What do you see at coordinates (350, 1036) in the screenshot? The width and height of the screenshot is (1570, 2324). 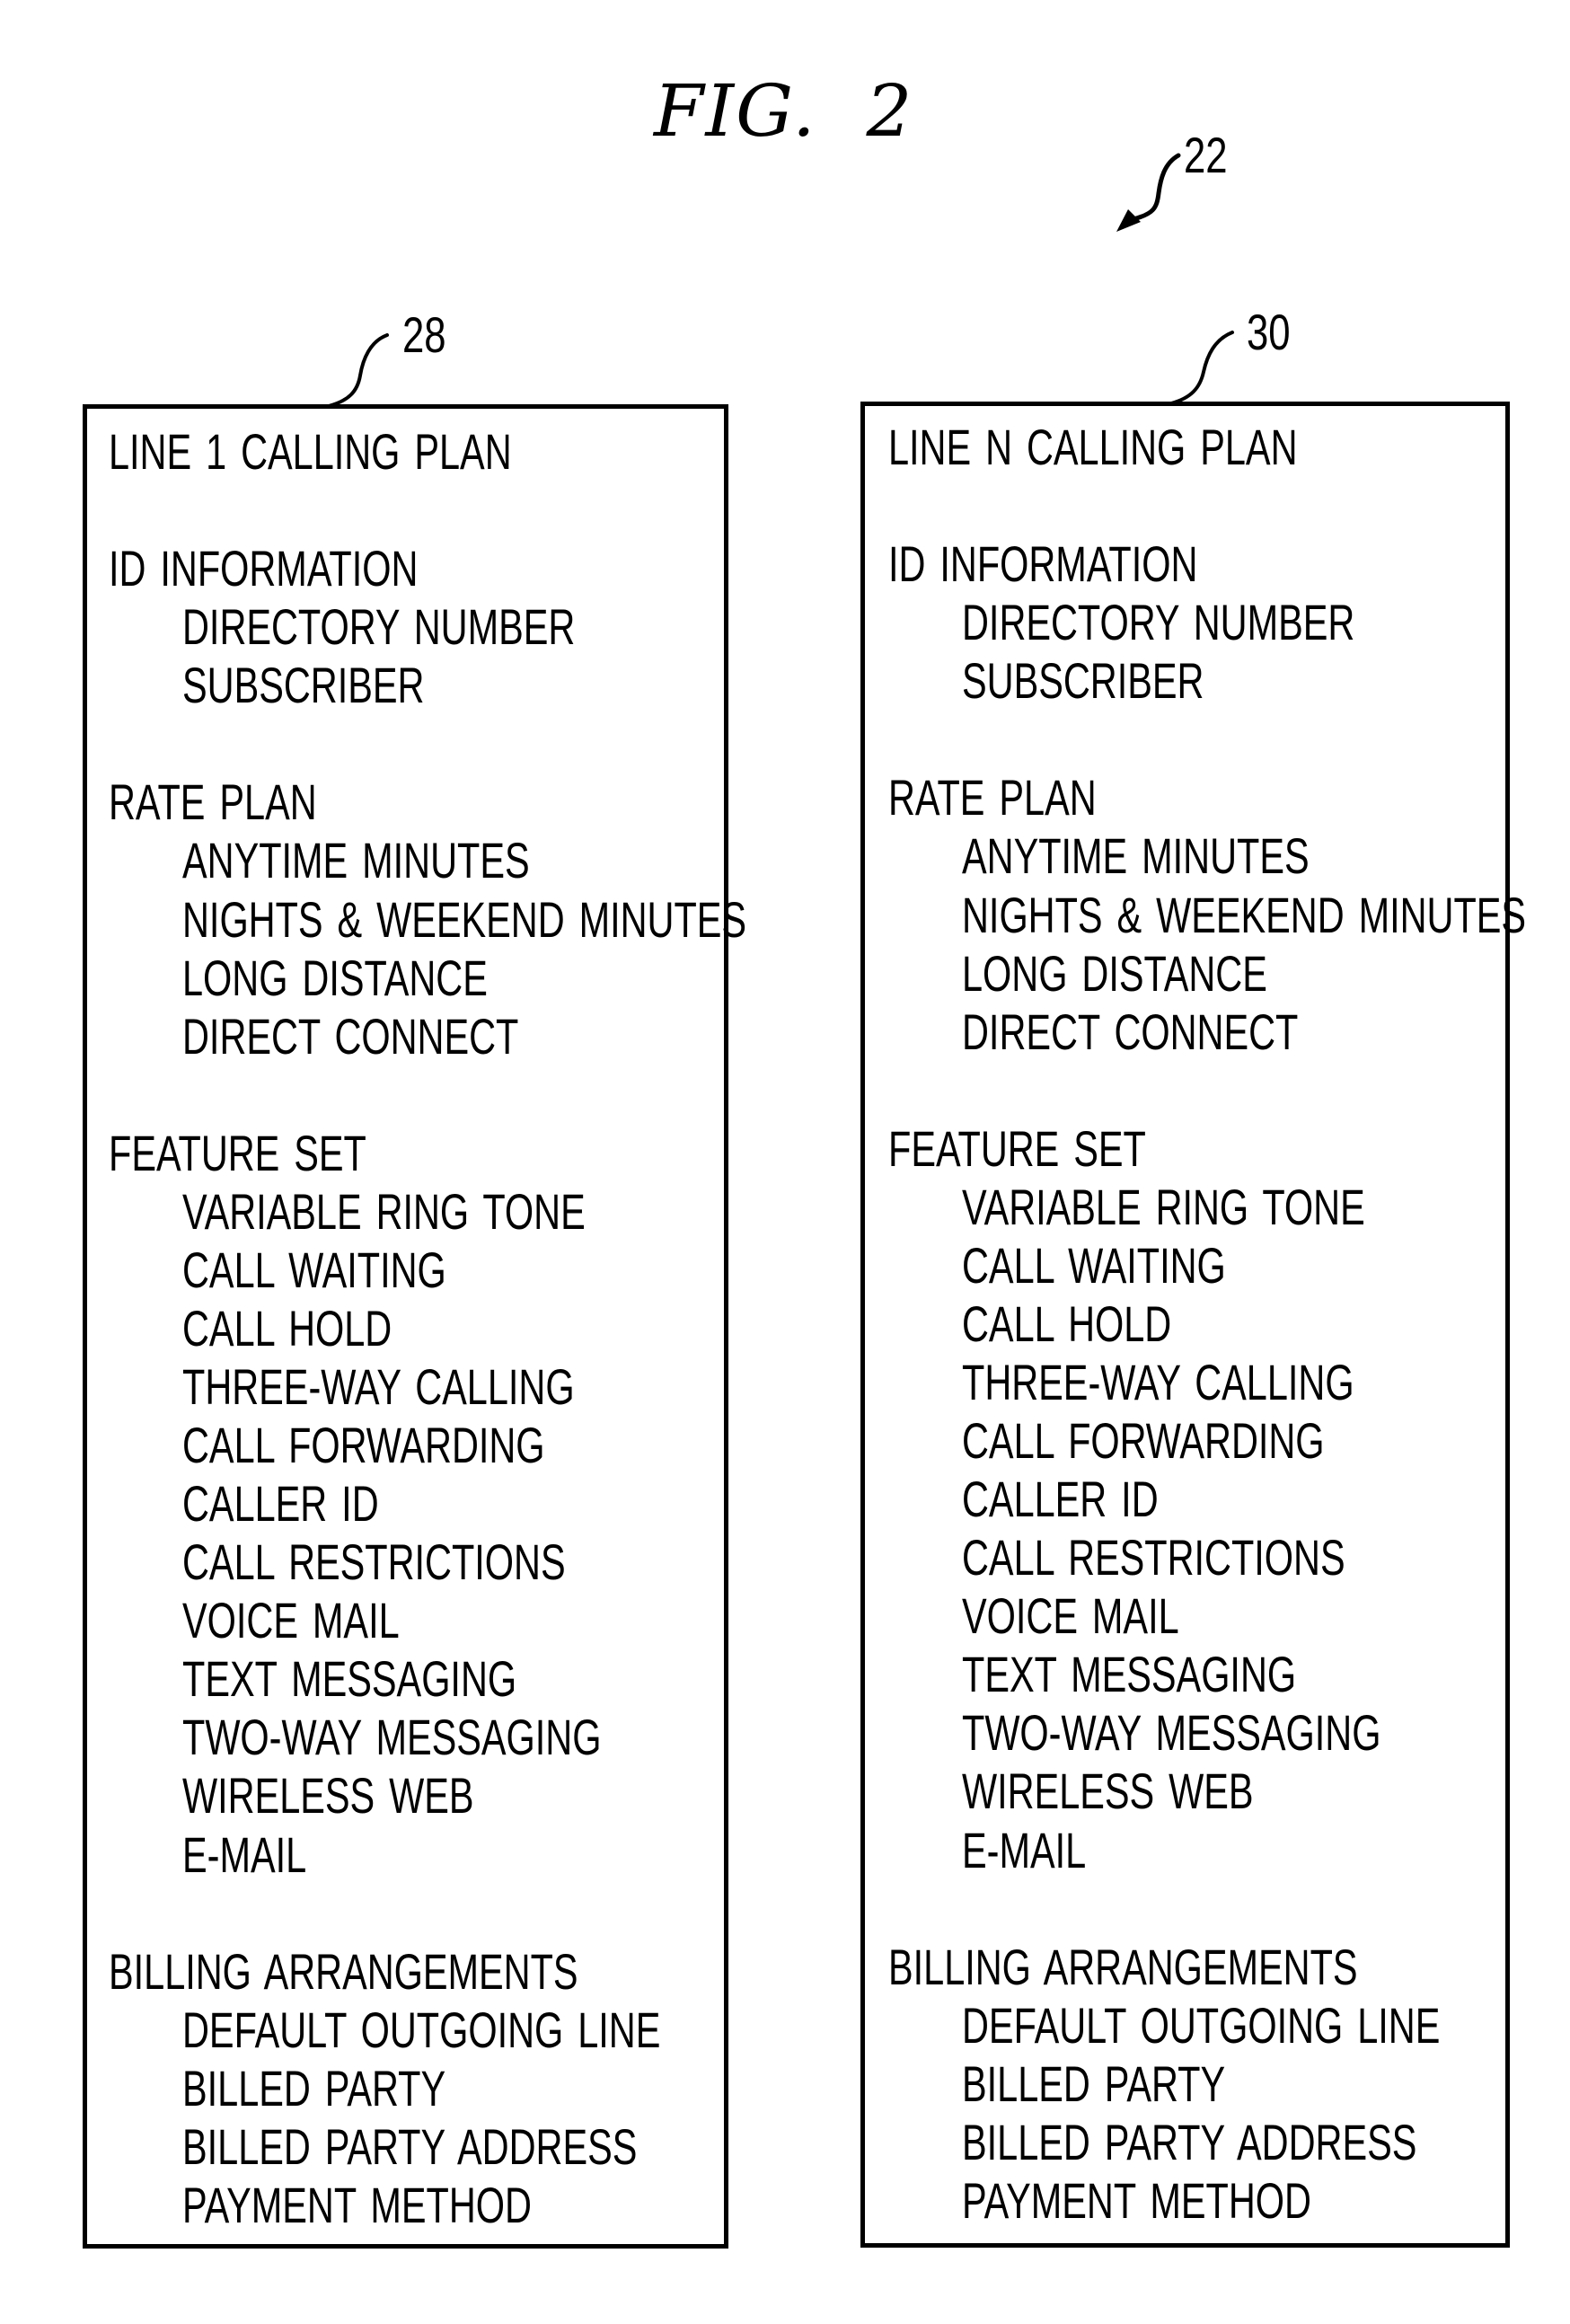 I see `section-item-text: DIRECT CONNECT` at bounding box center [350, 1036].